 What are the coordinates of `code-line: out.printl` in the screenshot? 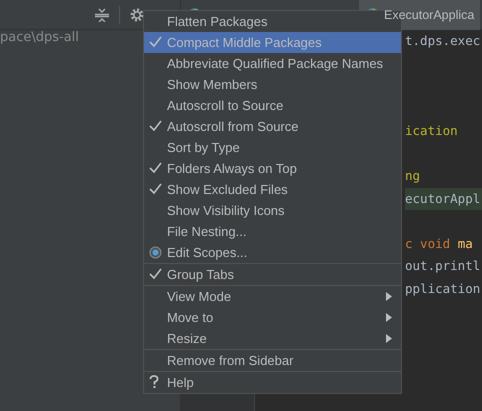 It's located at (443, 266).